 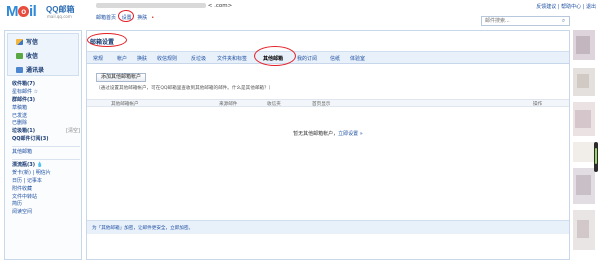 I want to click on add-other-mailbox-button: 添加其他邮箱帐户, so click(x=121, y=77).